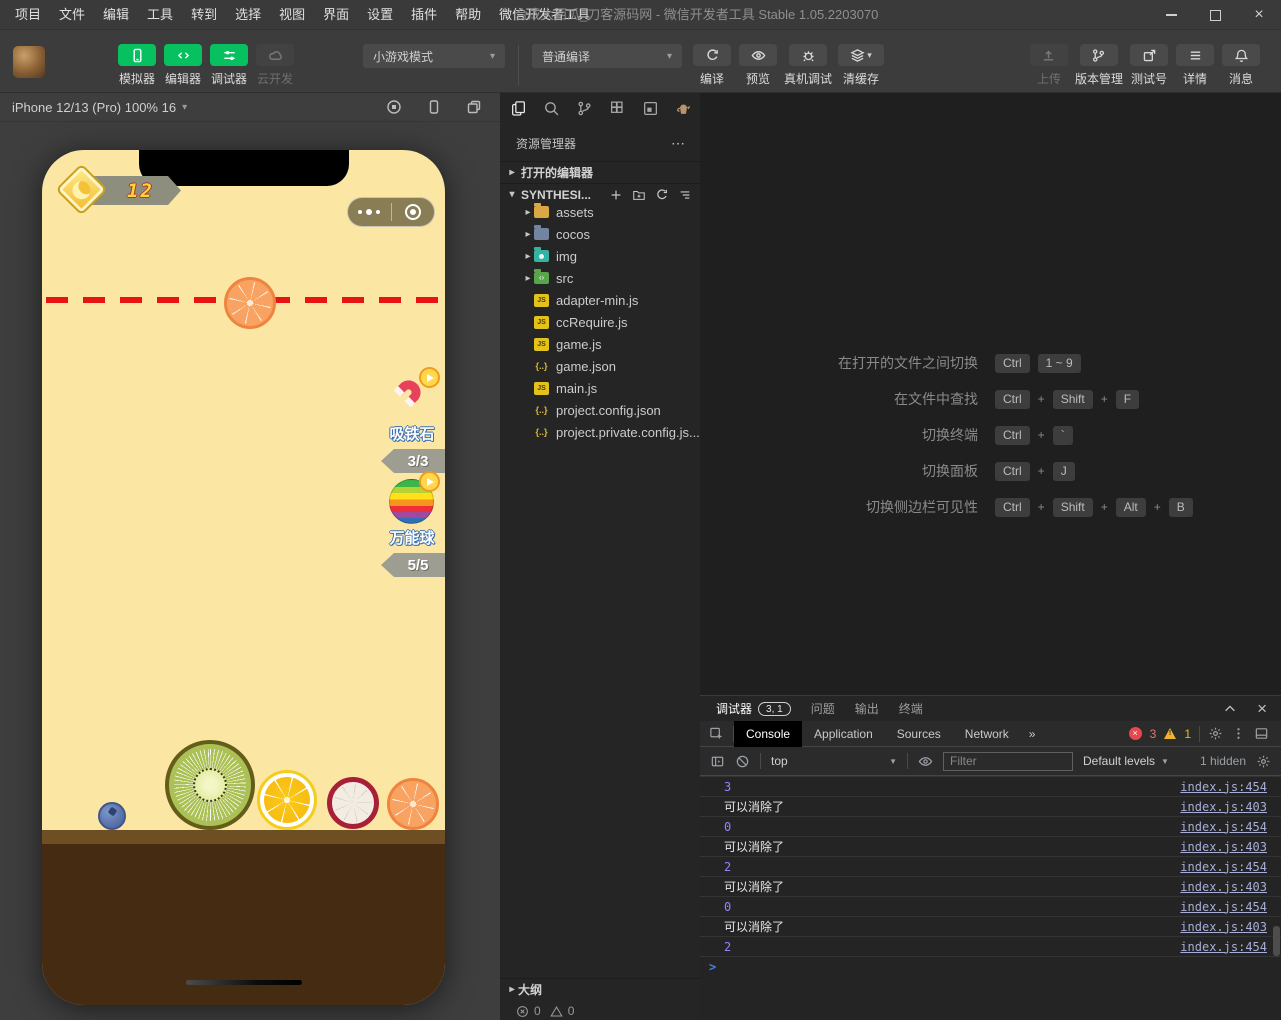  What do you see at coordinates (600, 278) in the screenshot?
I see `tree-row: ▸ src` at bounding box center [600, 278].